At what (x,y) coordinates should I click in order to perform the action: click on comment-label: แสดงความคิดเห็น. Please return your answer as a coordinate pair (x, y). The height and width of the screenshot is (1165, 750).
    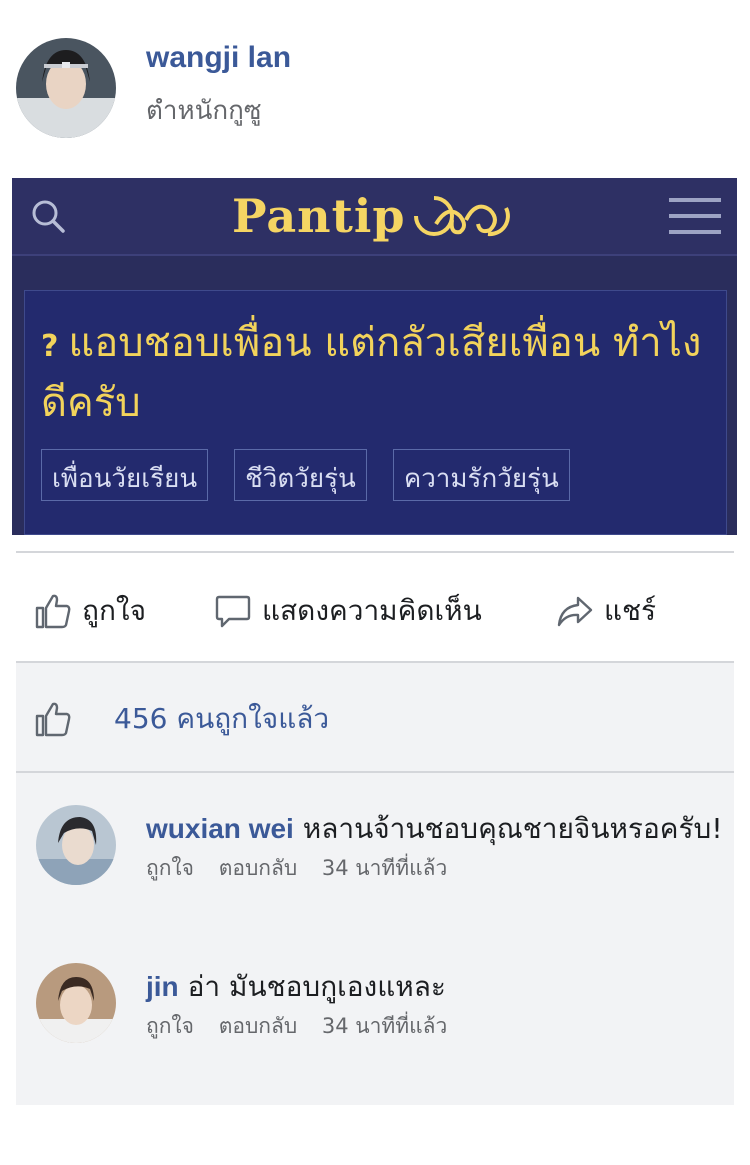
    Looking at the image, I should click on (372, 610).